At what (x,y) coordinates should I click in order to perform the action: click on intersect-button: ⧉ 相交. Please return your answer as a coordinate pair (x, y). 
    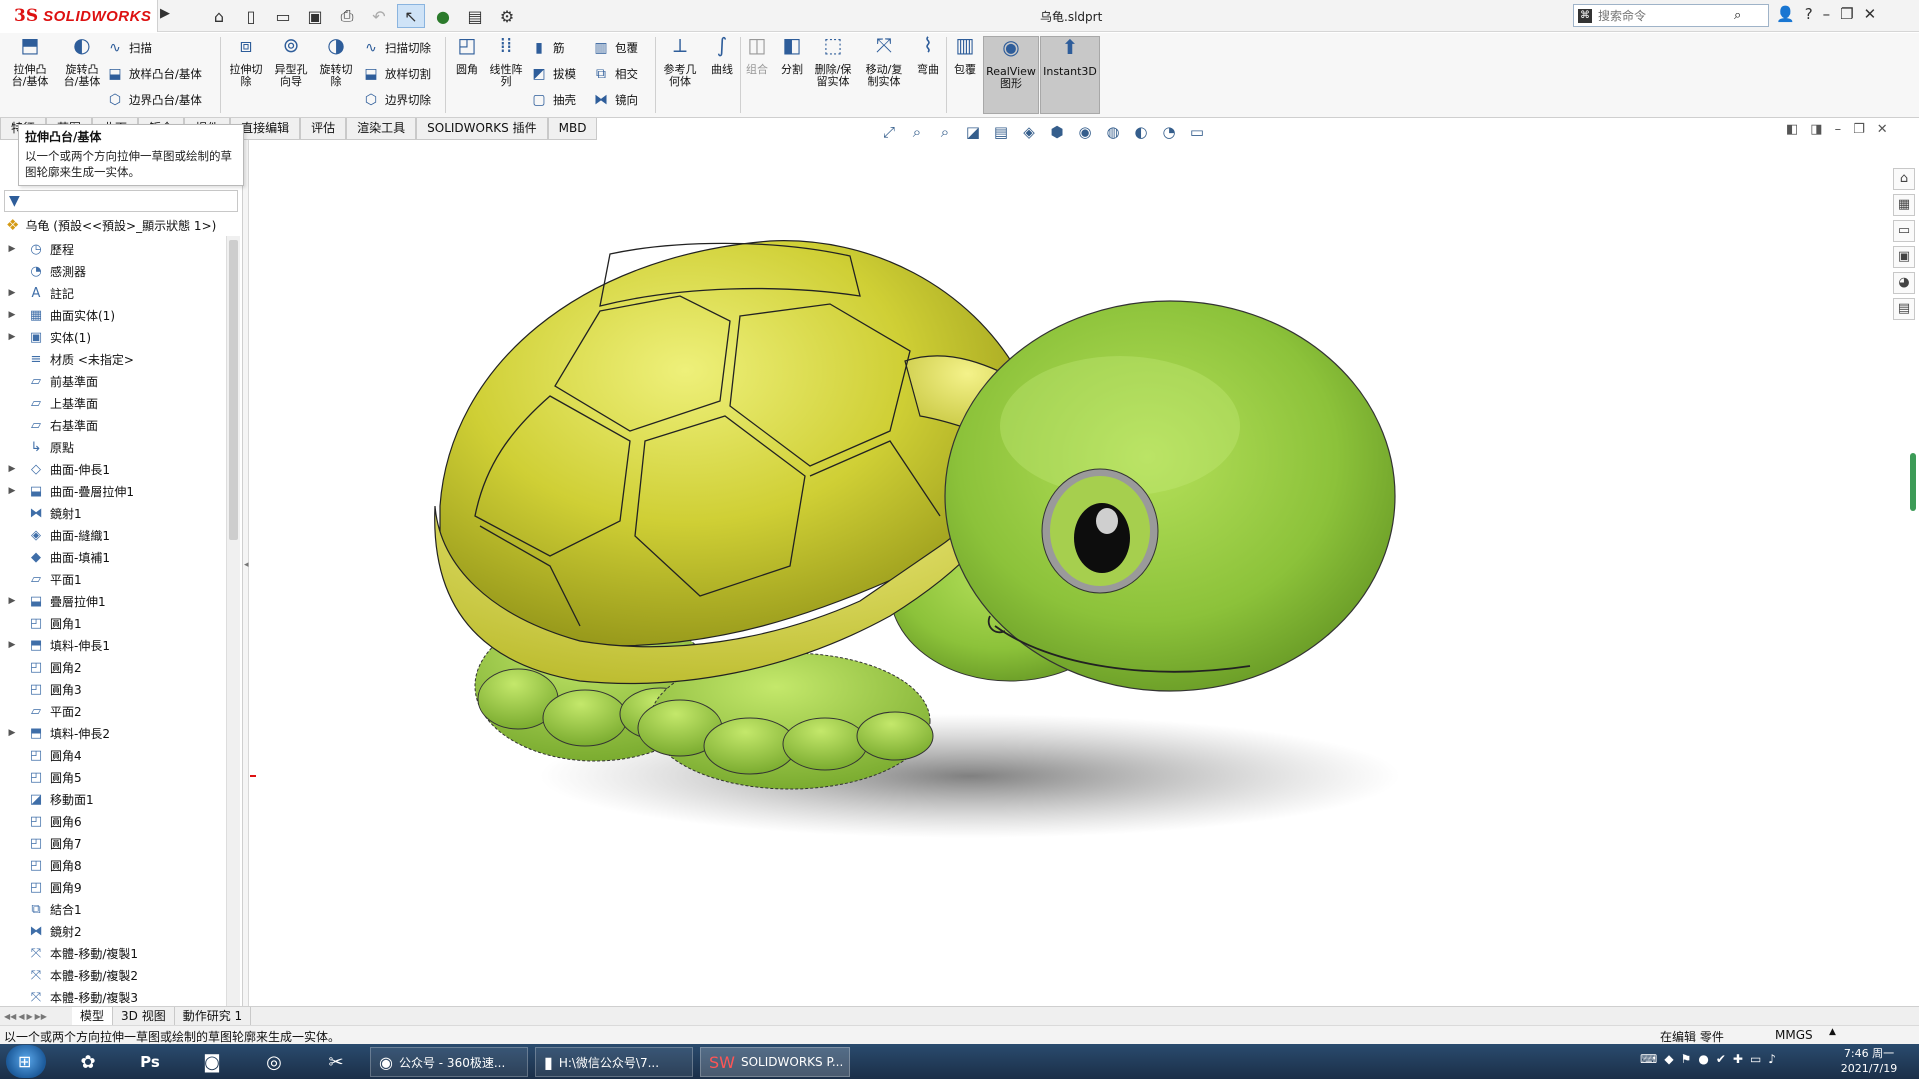
    Looking at the image, I should click on (615, 74).